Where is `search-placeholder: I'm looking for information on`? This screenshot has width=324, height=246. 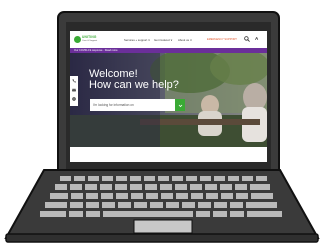
search-placeholder: I'm looking for information on is located at coordinates (113, 104).